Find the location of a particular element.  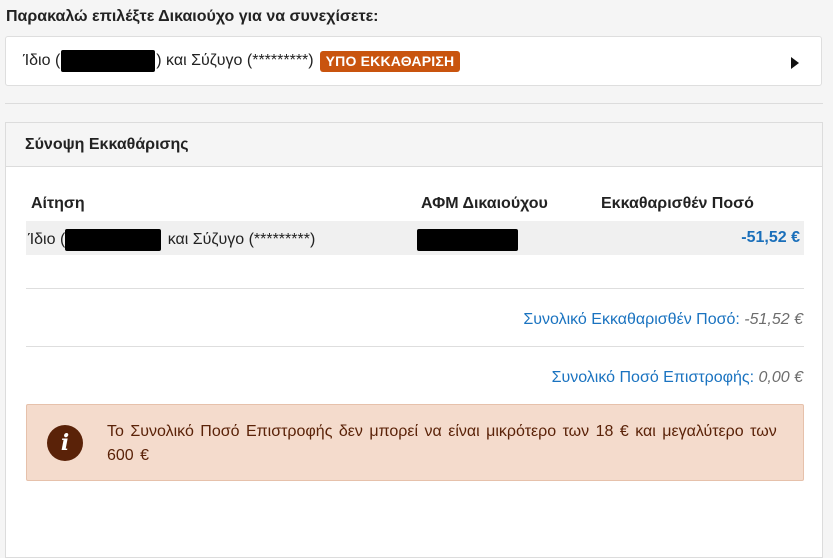

total-settled-label: Συνολικό Εκκαθαρισθέν Ποσό: is located at coordinates (631, 319).